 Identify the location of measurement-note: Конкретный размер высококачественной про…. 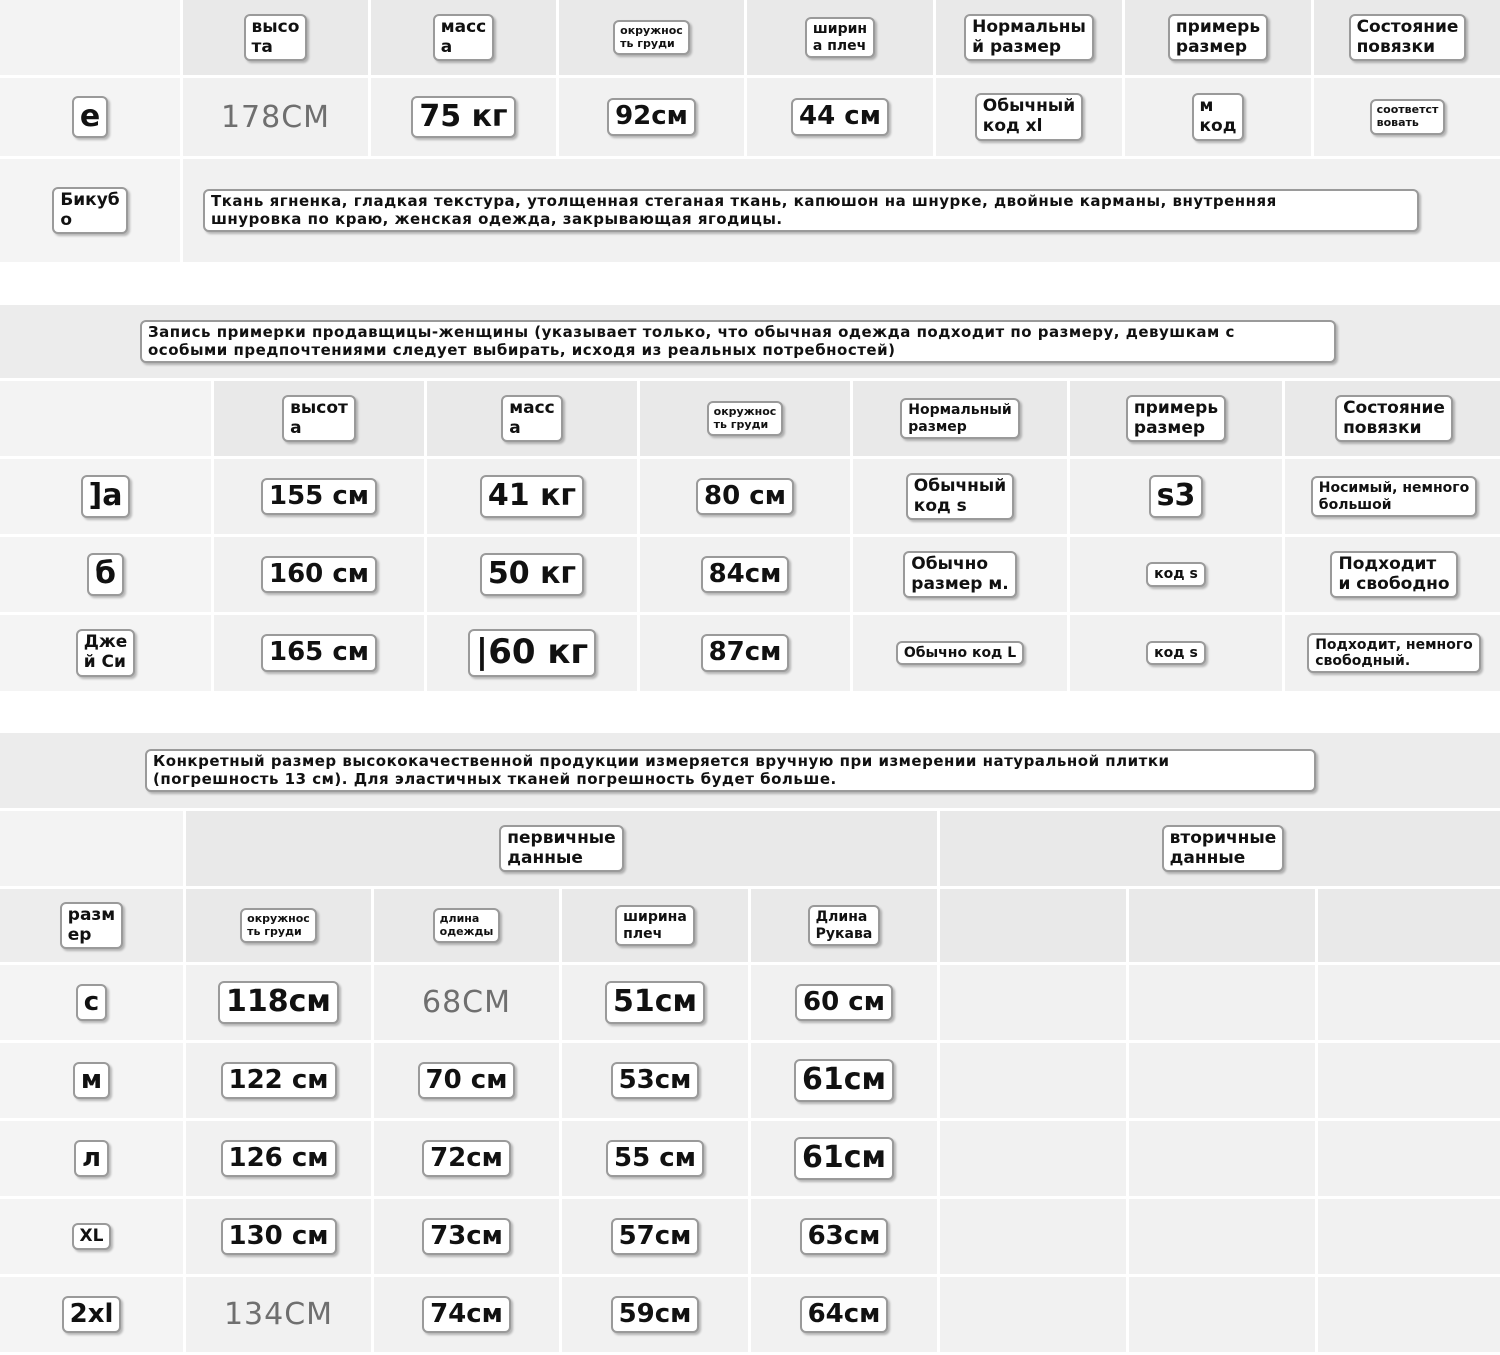
(730, 770).